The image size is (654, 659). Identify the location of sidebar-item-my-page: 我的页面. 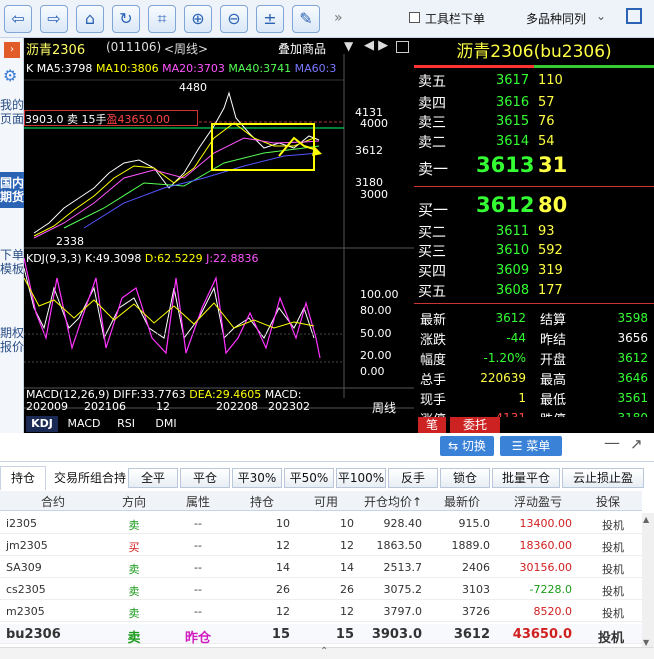
(12, 112).